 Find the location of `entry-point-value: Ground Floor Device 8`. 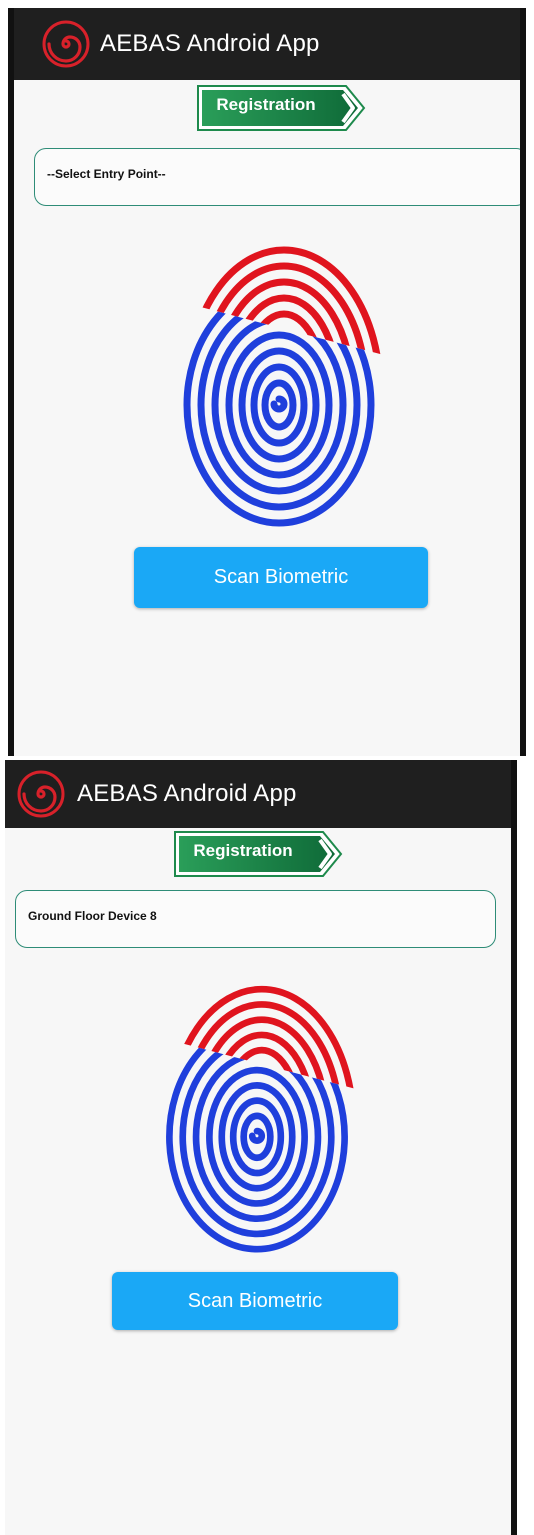

entry-point-value: Ground Floor Device 8 is located at coordinates (92, 916).